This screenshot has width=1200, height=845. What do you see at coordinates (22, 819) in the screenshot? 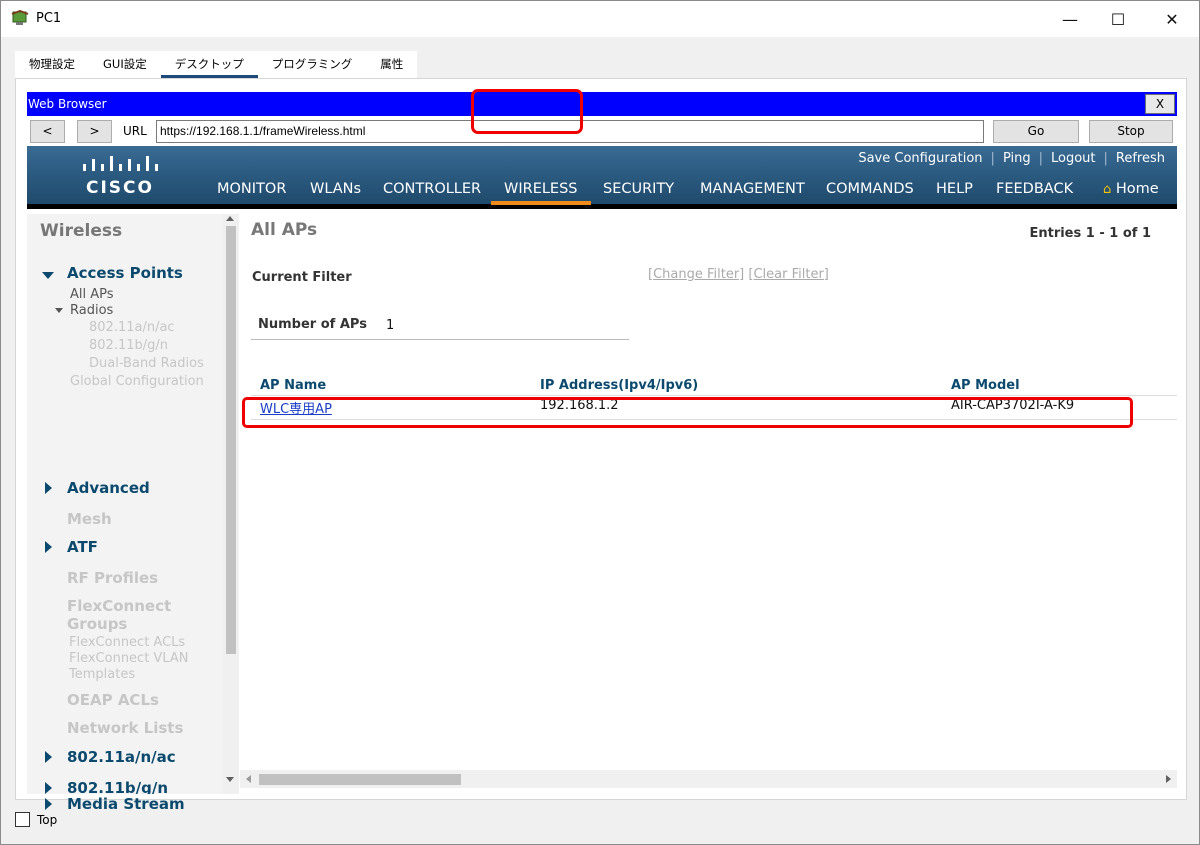
I see `top-checkbox` at bounding box center [22, 819].